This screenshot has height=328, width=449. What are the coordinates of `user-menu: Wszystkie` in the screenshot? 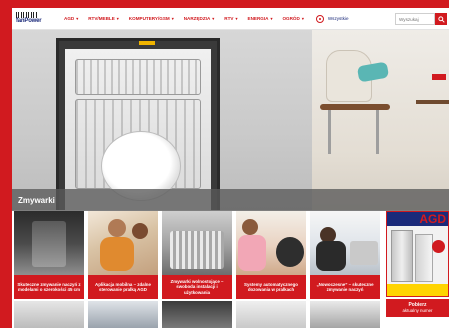 It's located at (332, 18).